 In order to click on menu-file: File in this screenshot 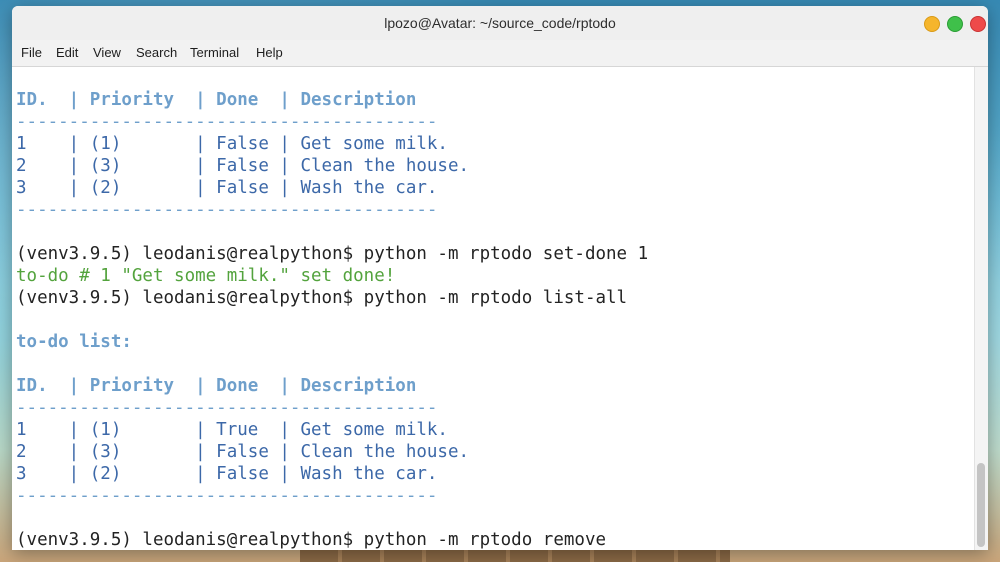, I will do `click(31, 53)`.